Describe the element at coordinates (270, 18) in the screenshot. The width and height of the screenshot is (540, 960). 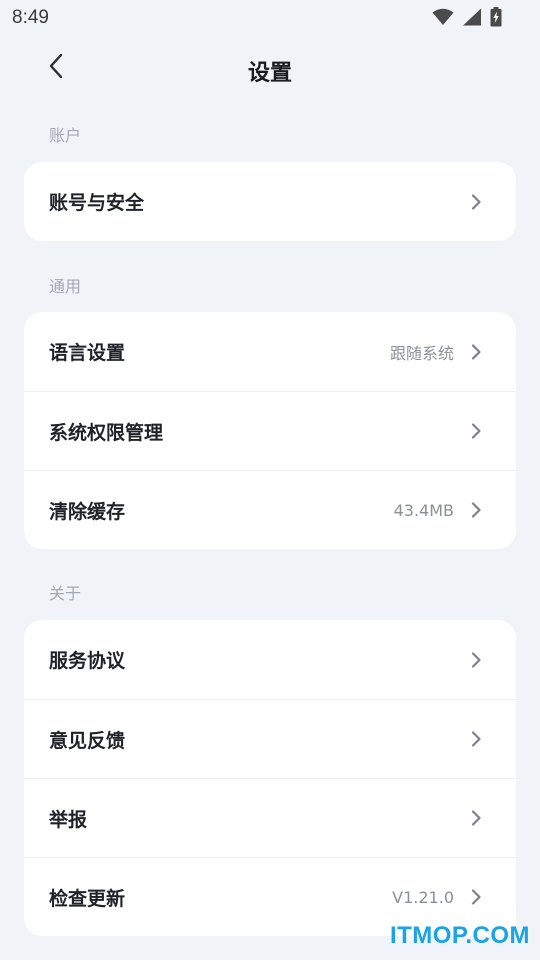
I see `status-bar: 8:49` at that location.